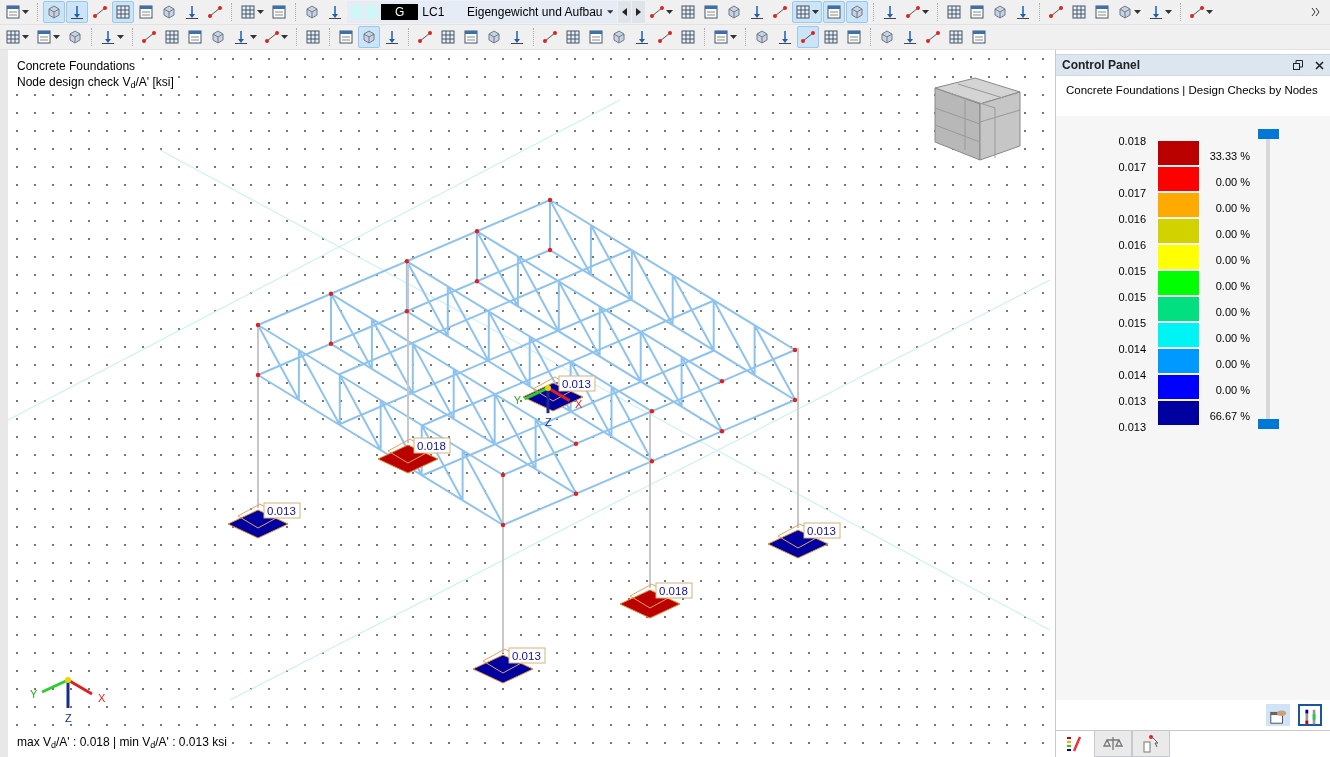 Image resolution: width=1330 pixels, height=757 pixels. I want to click on close-icon, so click(1319, 65).